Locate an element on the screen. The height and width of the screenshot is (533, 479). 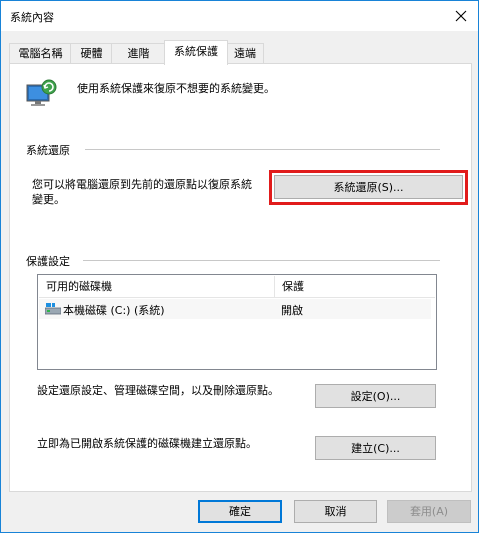
ok-button: 確定 is located at coordinates (240, 511).